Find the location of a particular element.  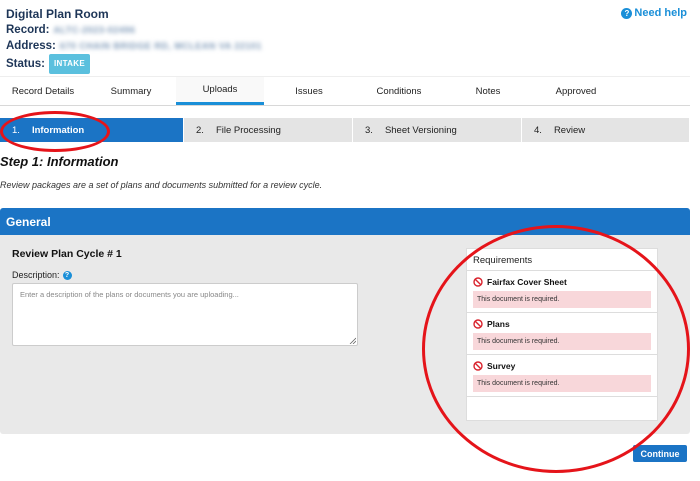

record-value: ALTC-2023-02496 is located at coordinates (94, 30).